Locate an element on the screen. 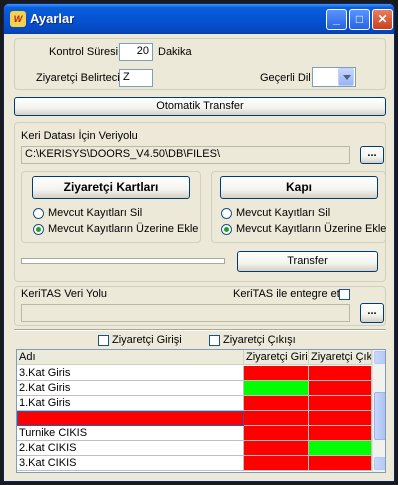 This screenshot has height=485, width=398. table-header: Adı Ziyaretçi Girişi Ziyaretçi Çıkışı is located at coordinates (194, 357).